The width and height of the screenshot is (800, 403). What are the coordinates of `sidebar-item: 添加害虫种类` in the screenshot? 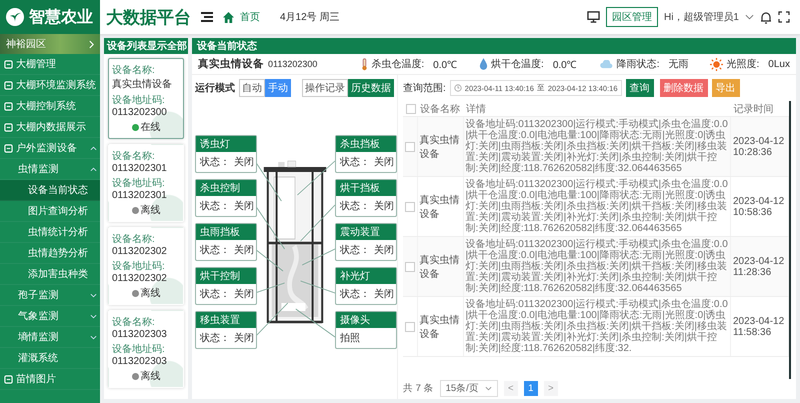 It's located at (50, 274).